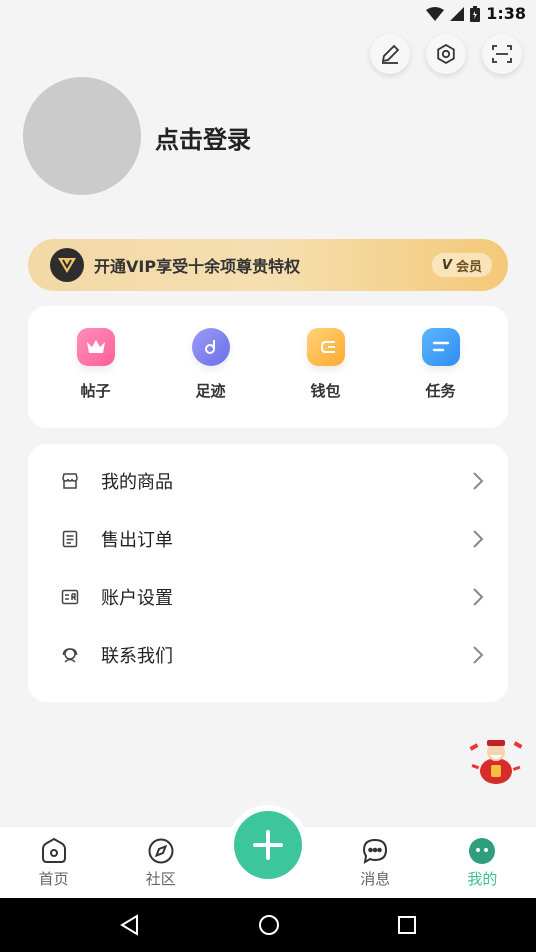 The height and width of the screenshot is (952, 536). Describe the element at coordinates (95, 391) in the screenshot. I see `quick-label-posts: 帖子` at that location.